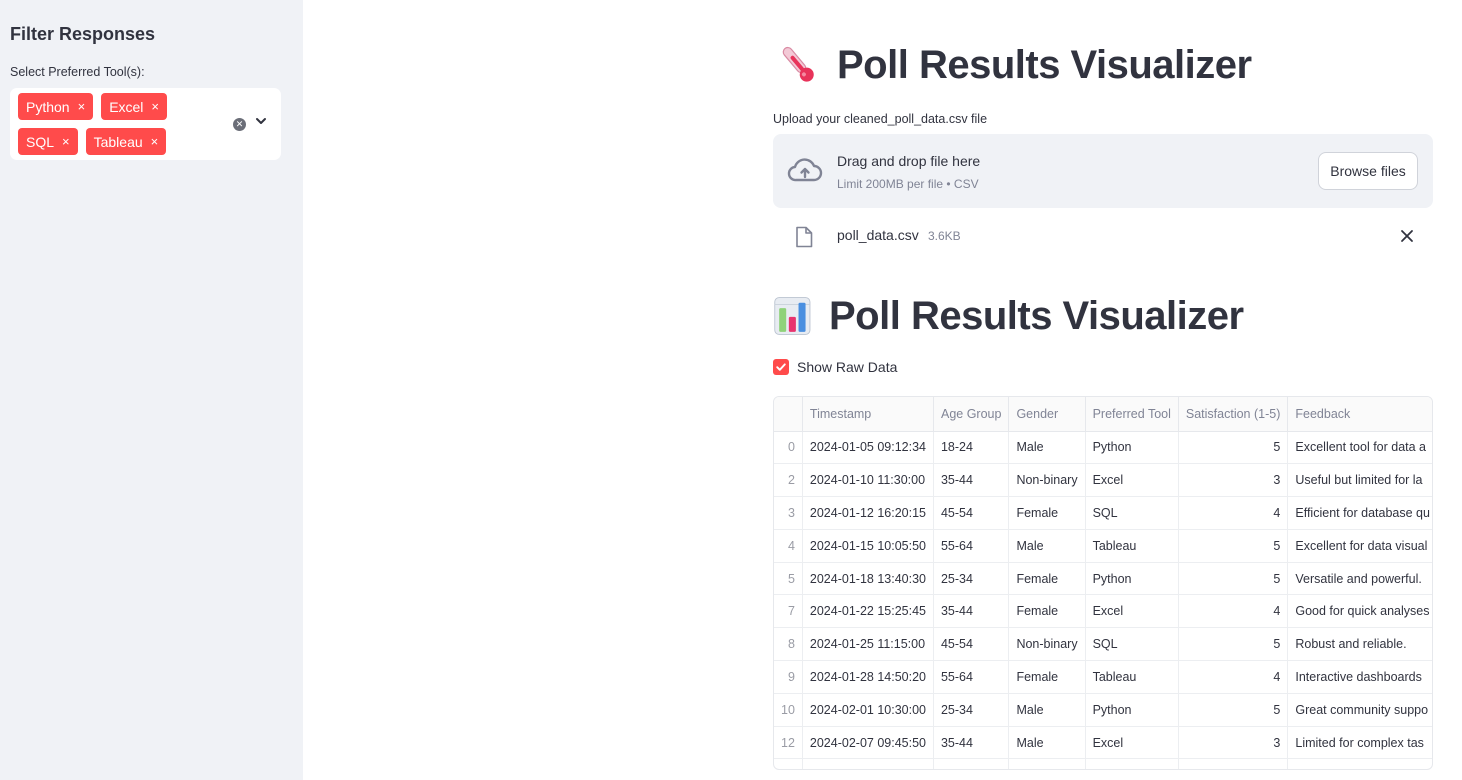 The width and height of the screenshot is (1462, 780). Describe the element at coordinates (1359, 743) in the screenshot. I see `table-cell: Limited for complex tas` at that location.